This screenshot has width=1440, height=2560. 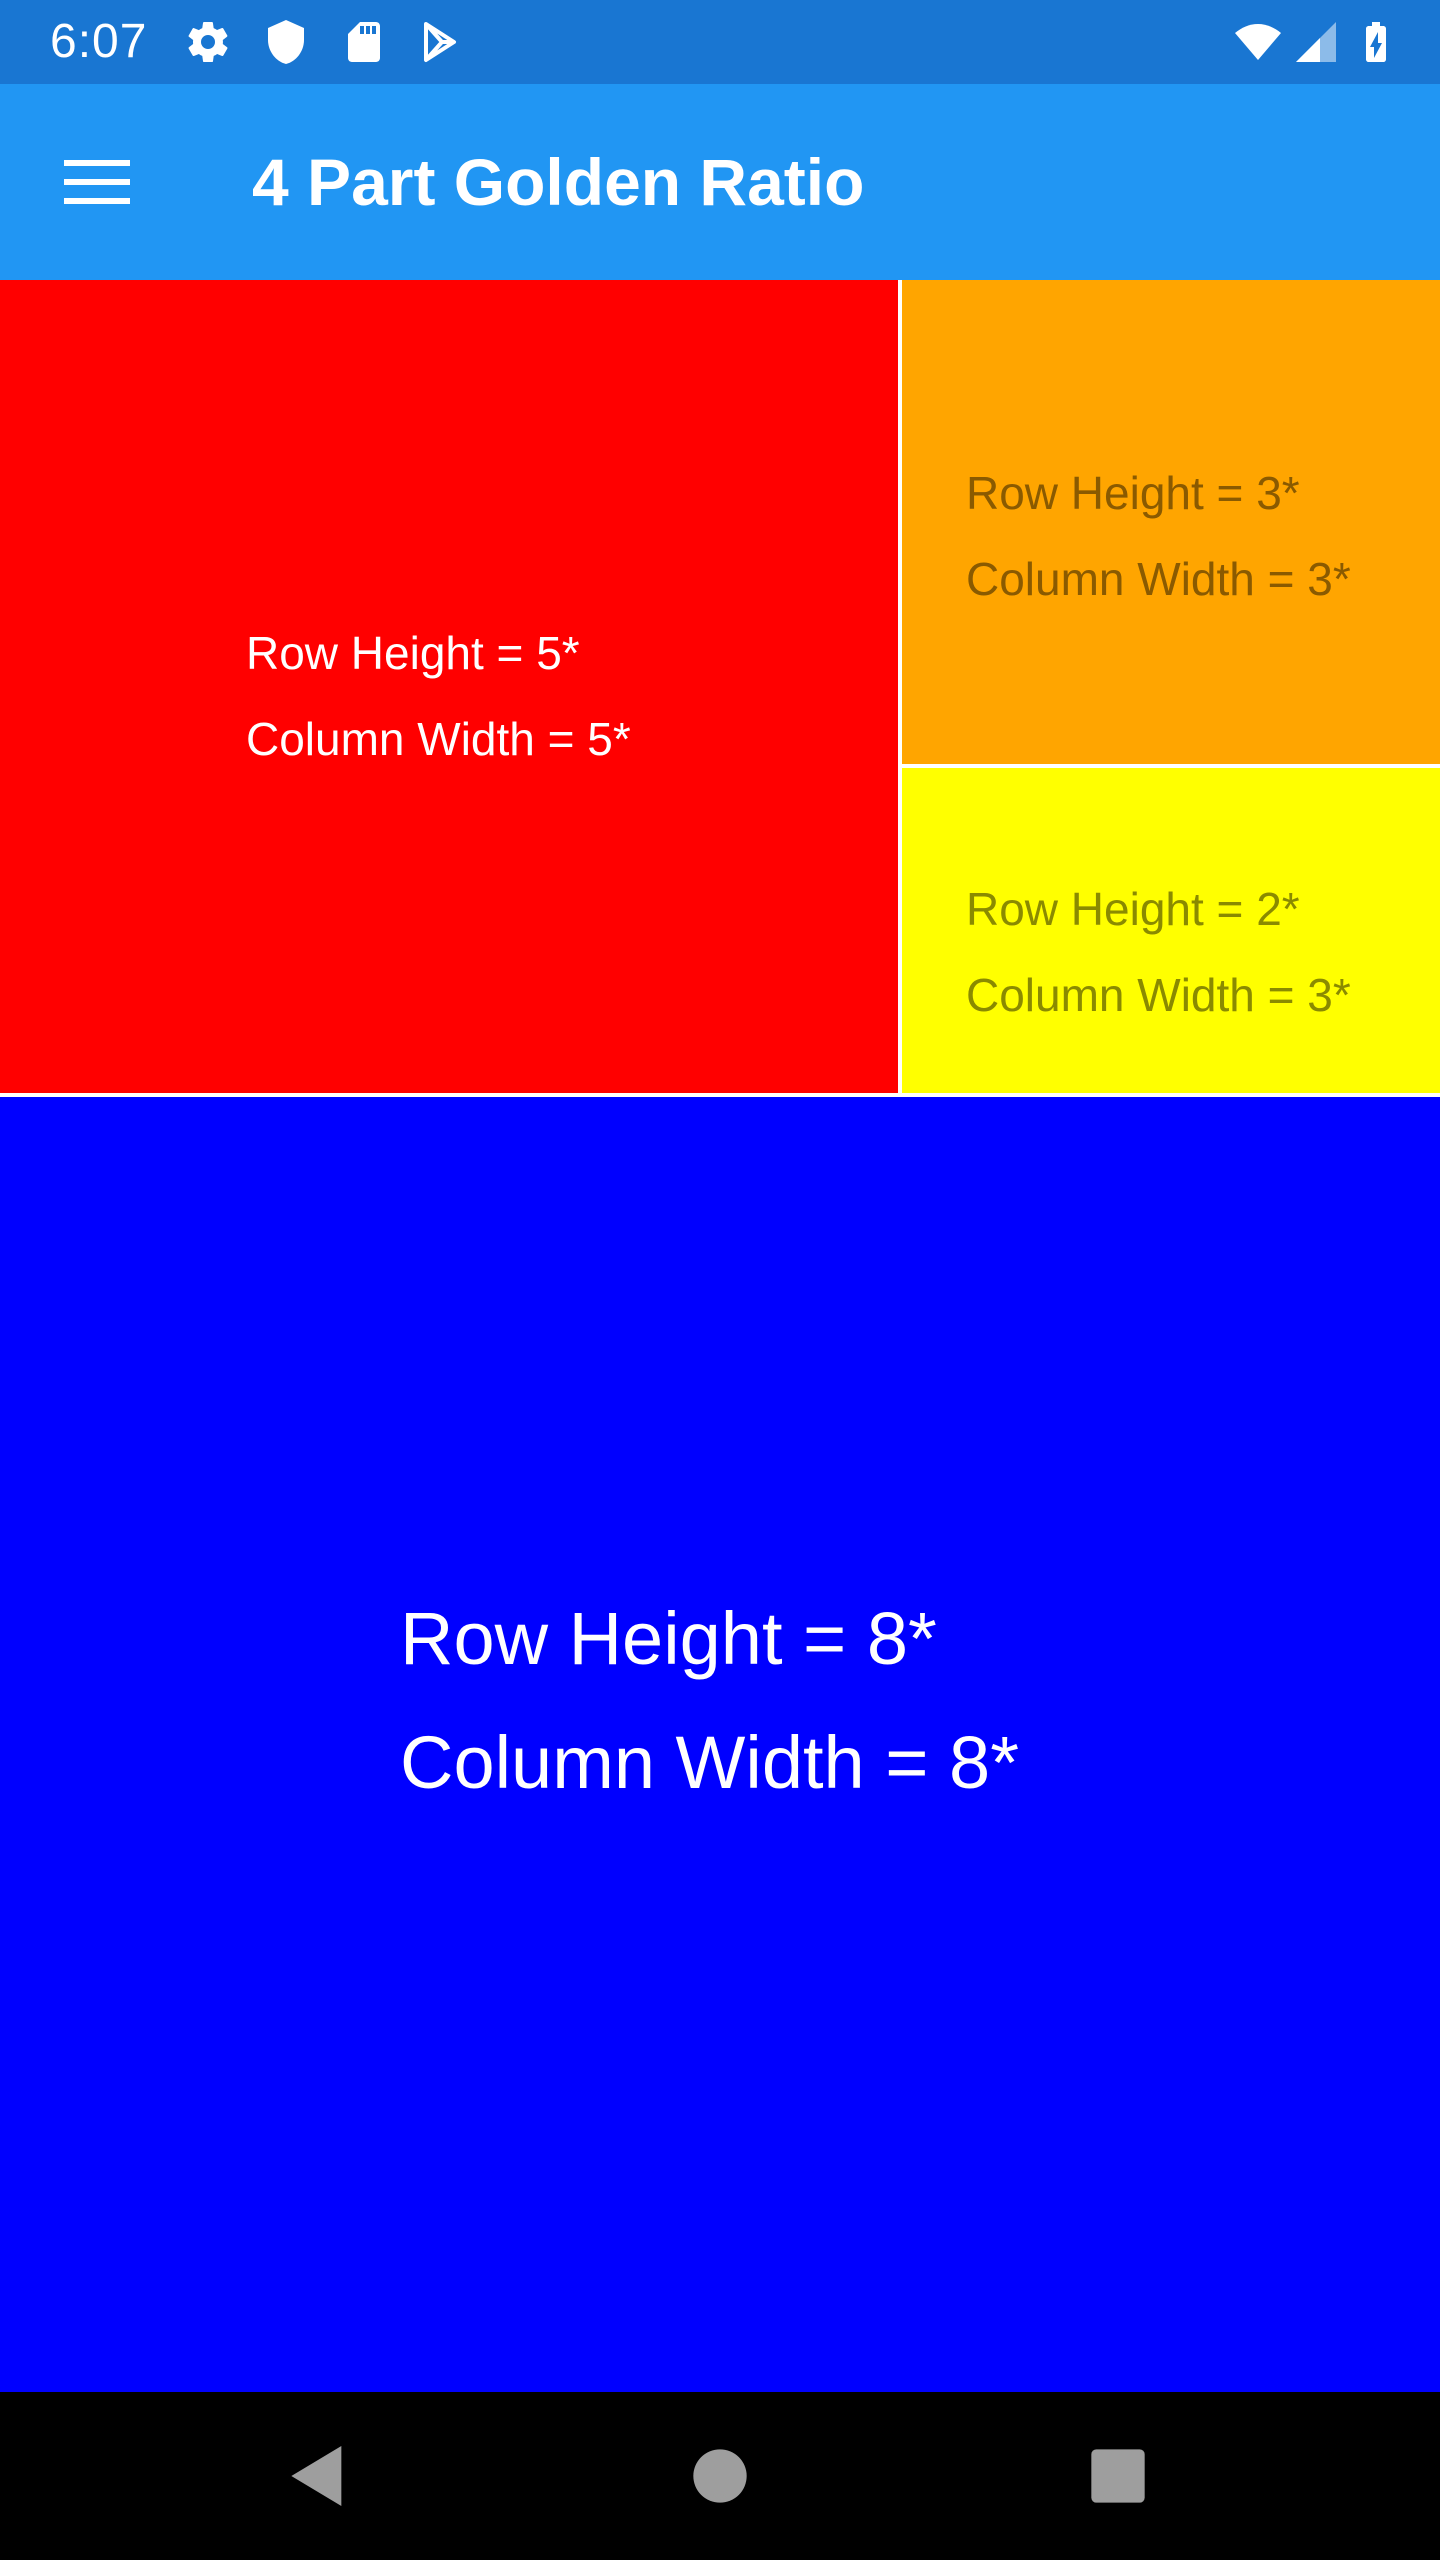 What do you see at coordinates (1133, 493) in the screenshot?
I see `orange-row-height-text: Row Height = 3*` at bounding box center [1133, 493].